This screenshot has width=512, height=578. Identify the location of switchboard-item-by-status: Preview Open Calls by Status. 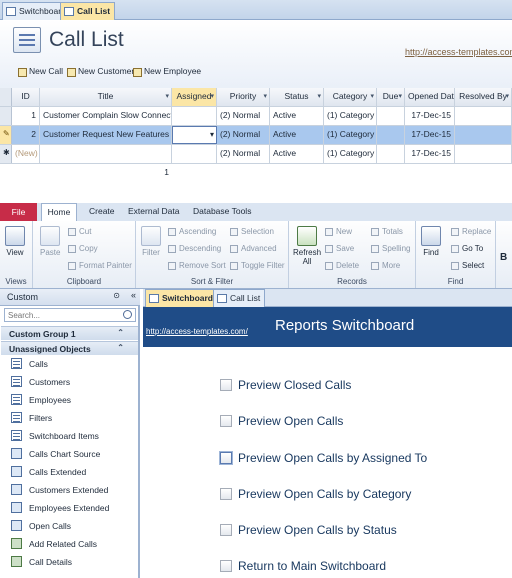
(308, 530).